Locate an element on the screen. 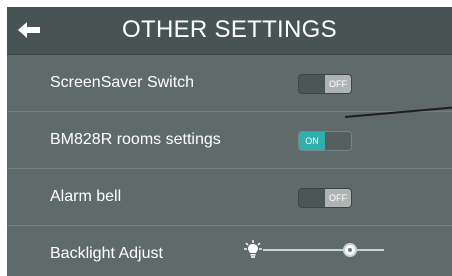 The width and height of the screenshot is (452, 276). alarm-bell-toggle: OFF is located at coordinates (325, 198).